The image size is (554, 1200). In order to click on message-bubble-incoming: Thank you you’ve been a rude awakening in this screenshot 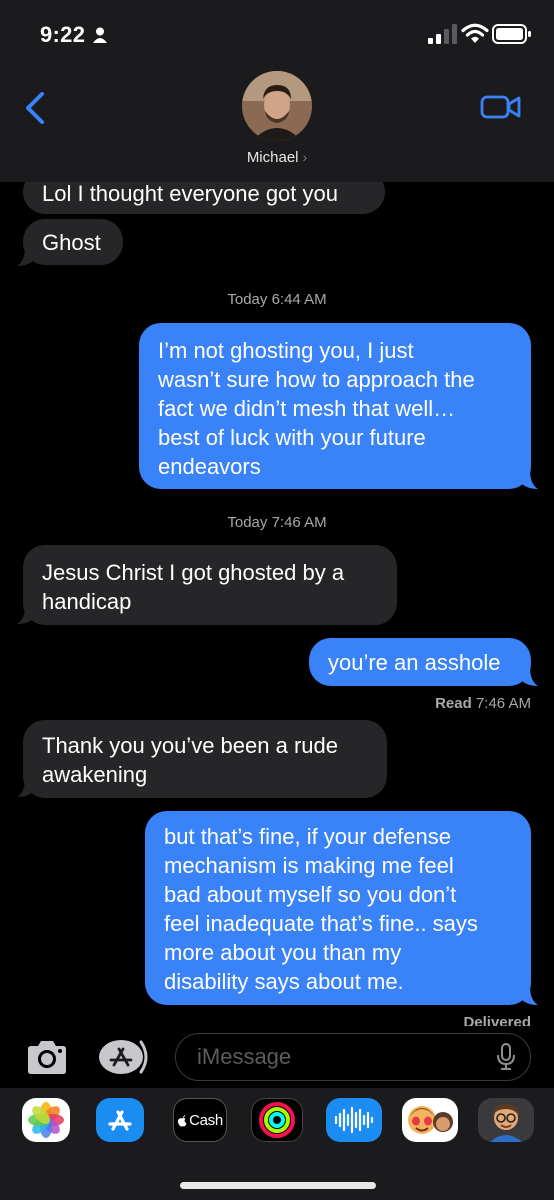, I will do `click(205, 759)`.